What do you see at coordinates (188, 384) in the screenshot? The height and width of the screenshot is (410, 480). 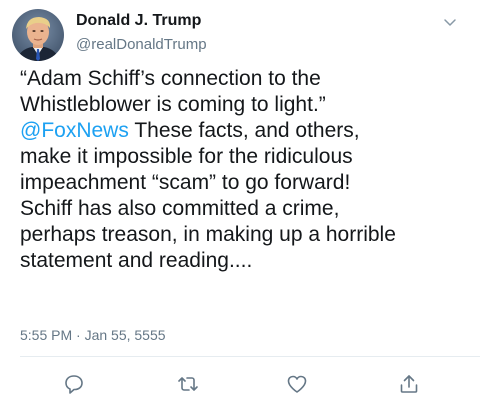 I see `retweet-icon` at bounding box center [188, 384].